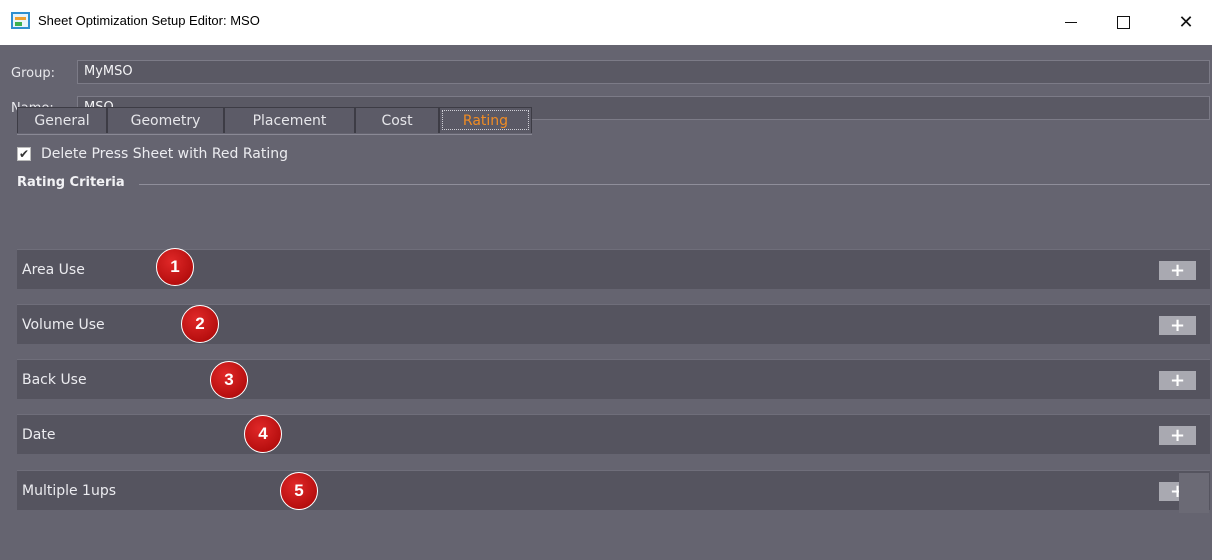 The width and height of the screenshot is (1212, 560). What do you see at coordinates (39, 435) in the screenshot?
I see `criteria-label: Date` at bounding box center [39, 435].